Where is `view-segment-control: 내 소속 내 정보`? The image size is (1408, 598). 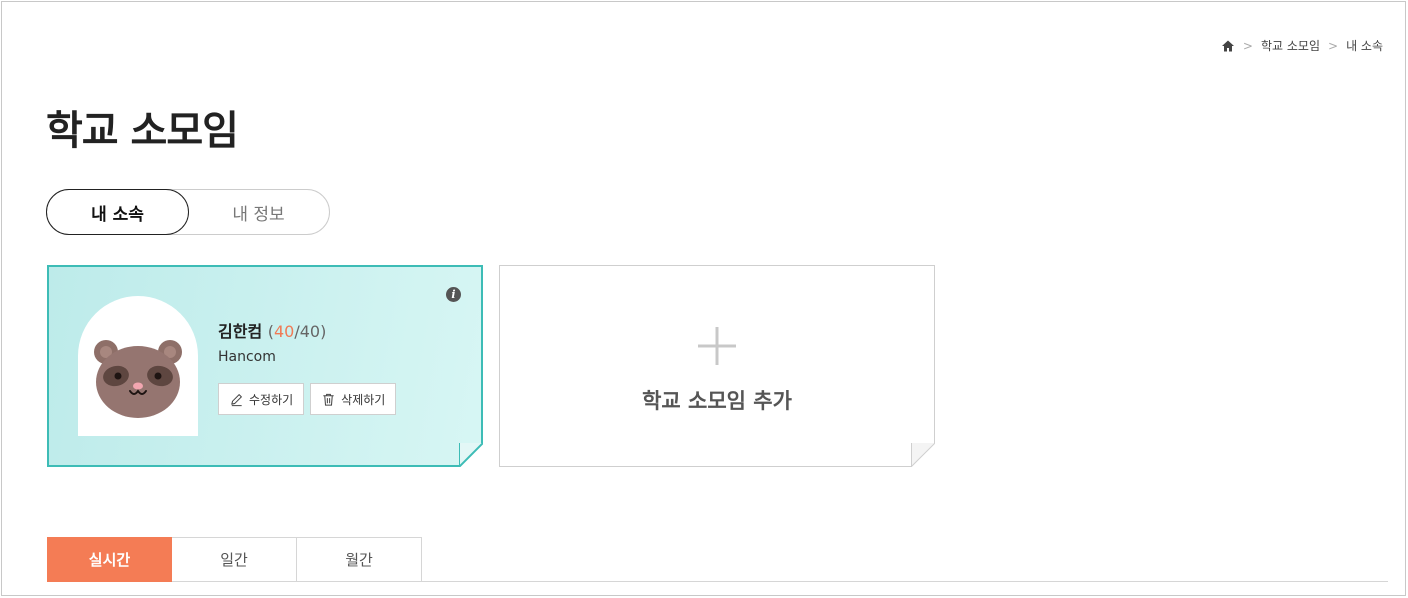
view-segment-control: 내 소속 내 정보 is located at coordinates (188, 212).